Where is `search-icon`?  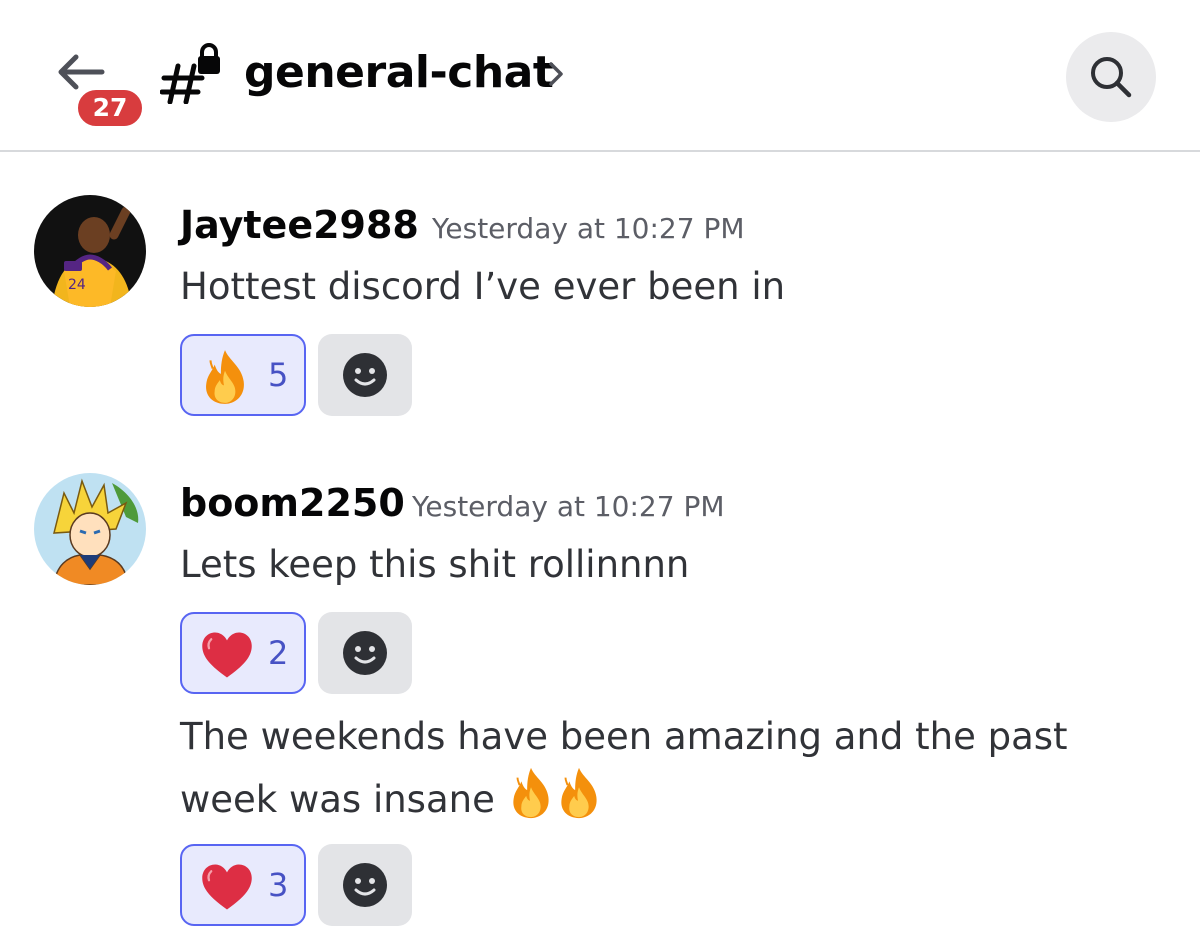
search-icon is located at coordinates (1111, 77).